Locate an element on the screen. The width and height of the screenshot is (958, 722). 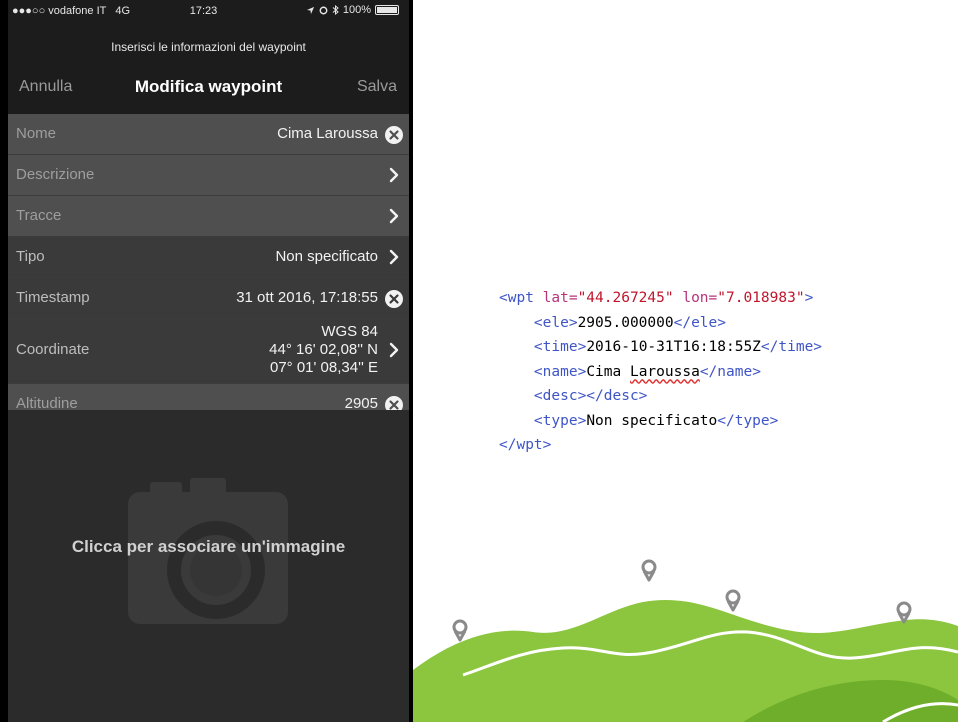
alarm-icon is located at coordinates (323, 10).